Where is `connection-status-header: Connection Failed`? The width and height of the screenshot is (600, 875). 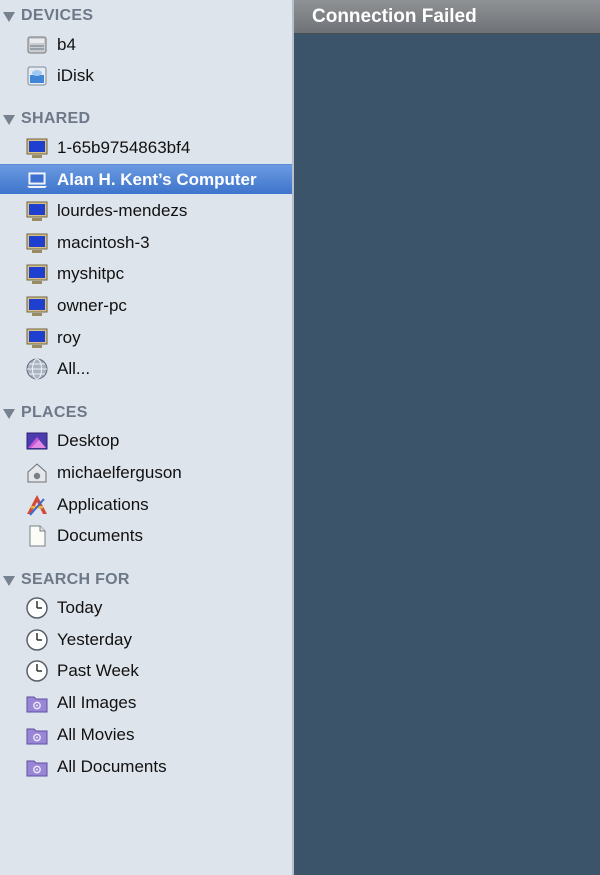 connection-status-header: Connection Failed is located at coordinates (447, 17).